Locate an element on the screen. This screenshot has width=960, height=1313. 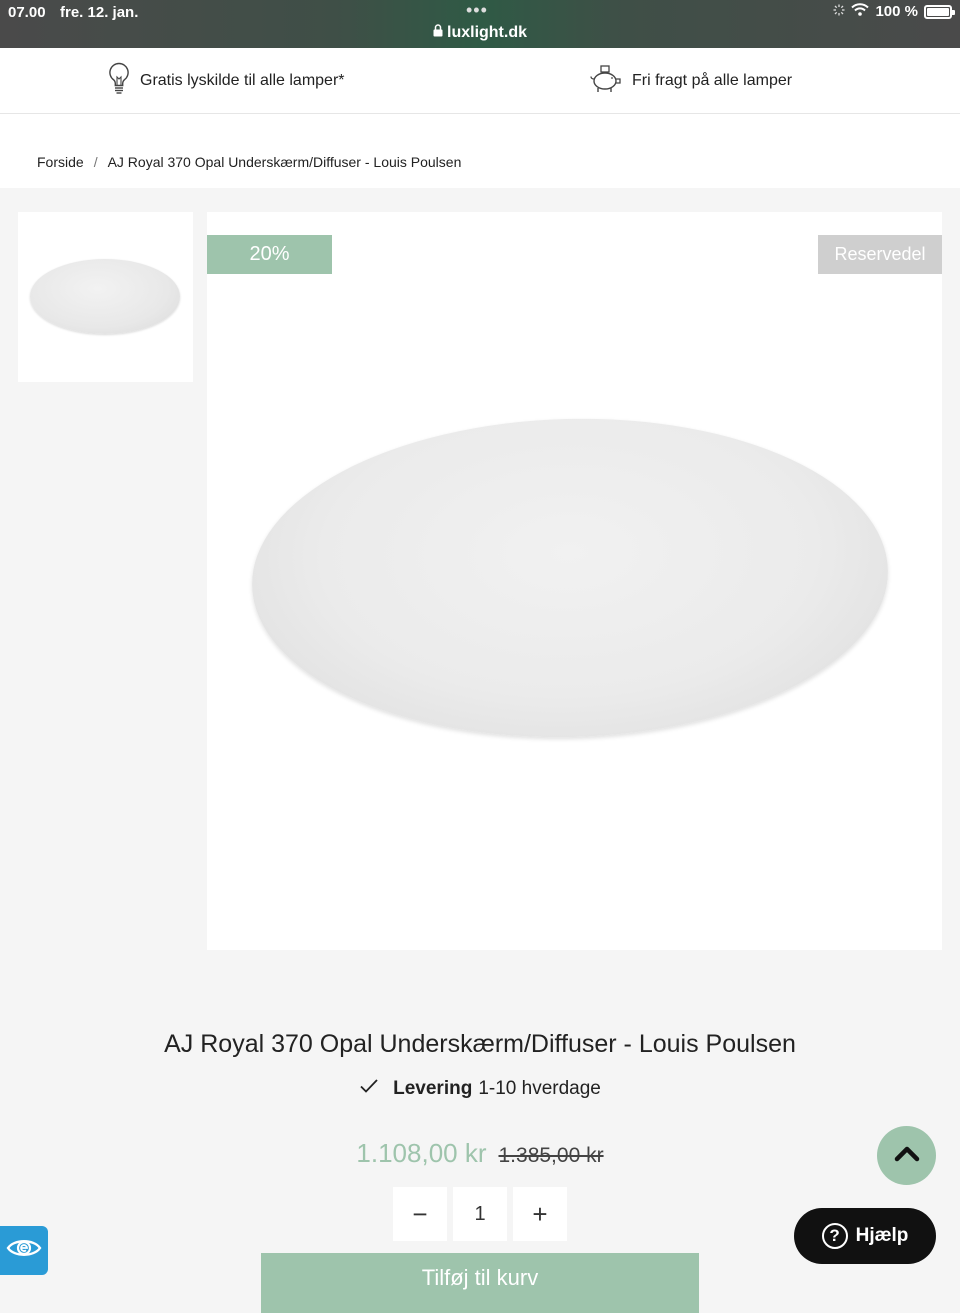
scroll-to-top-button is located at coordinates (906, 1155).